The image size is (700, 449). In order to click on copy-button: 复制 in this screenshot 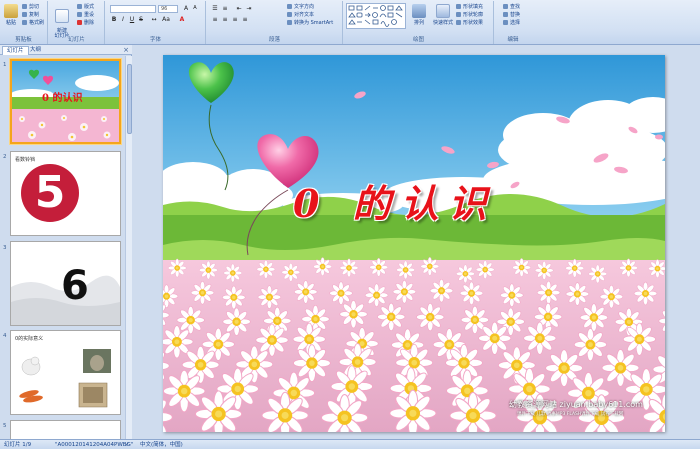, I will do `click(30, 15)`.